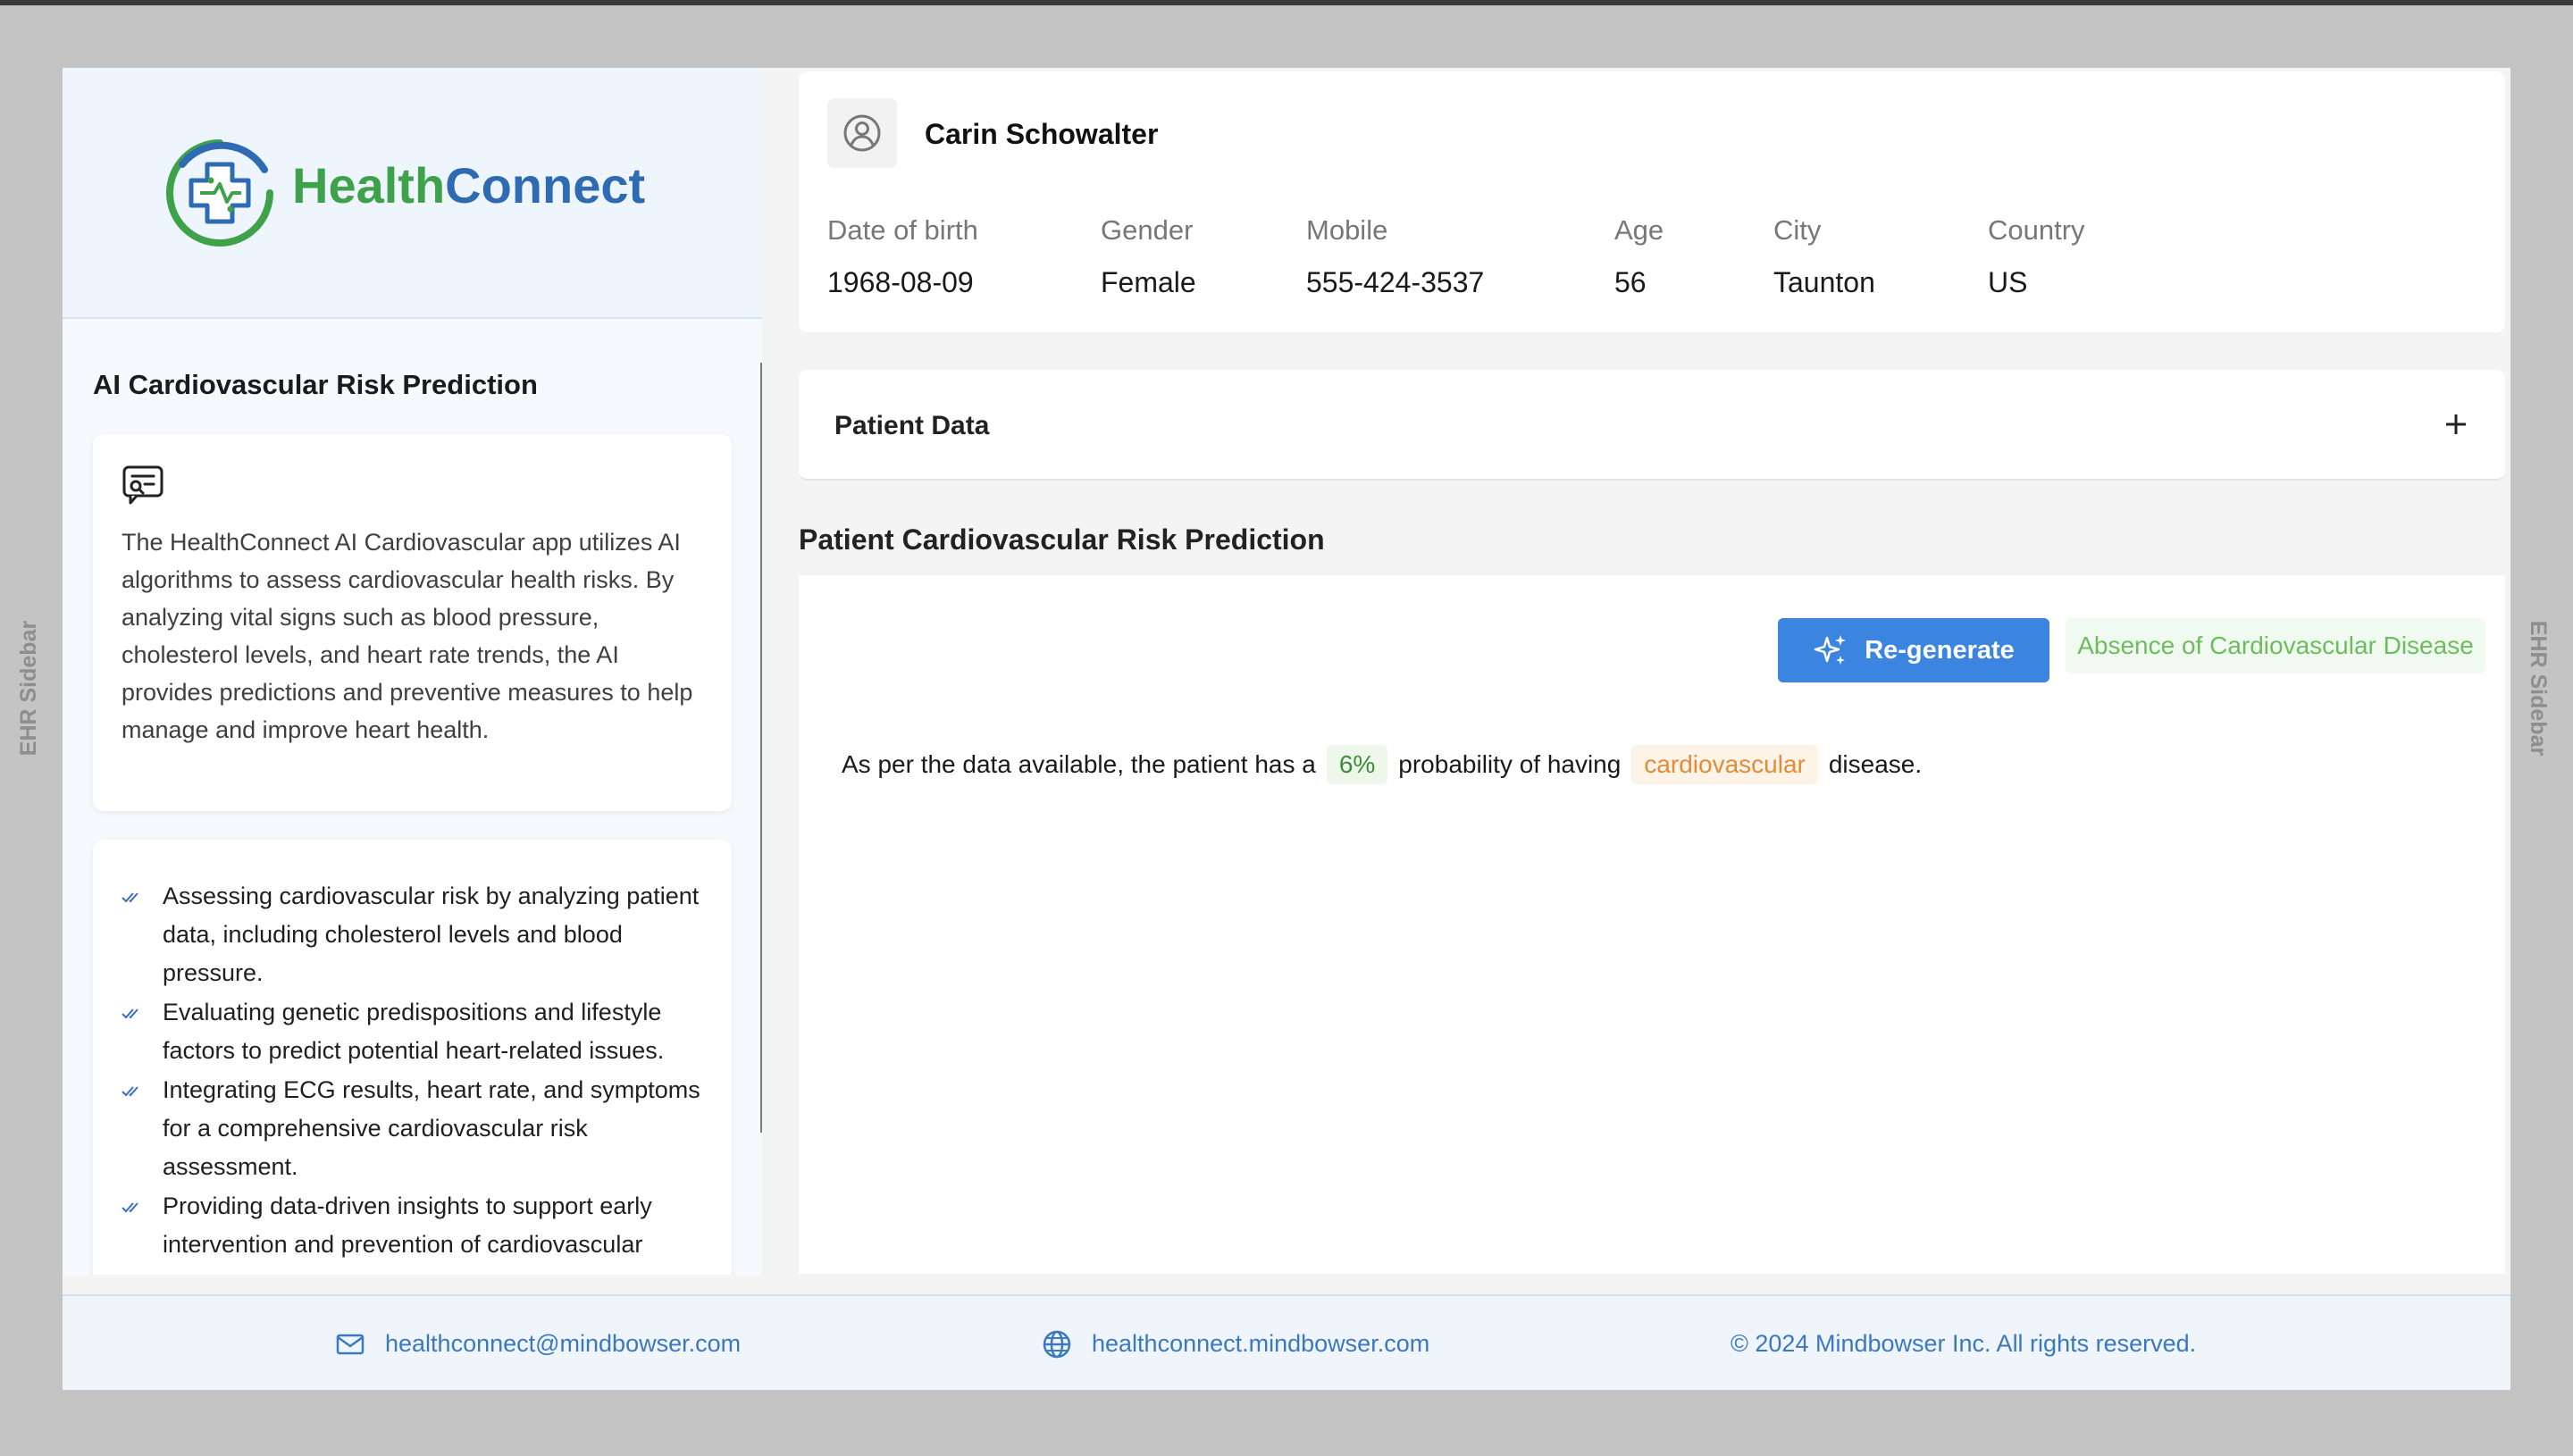 The width and height of the screenshot is (2573, 1456). I want to click on sentence-suffix: disease., so click(1875, 764).